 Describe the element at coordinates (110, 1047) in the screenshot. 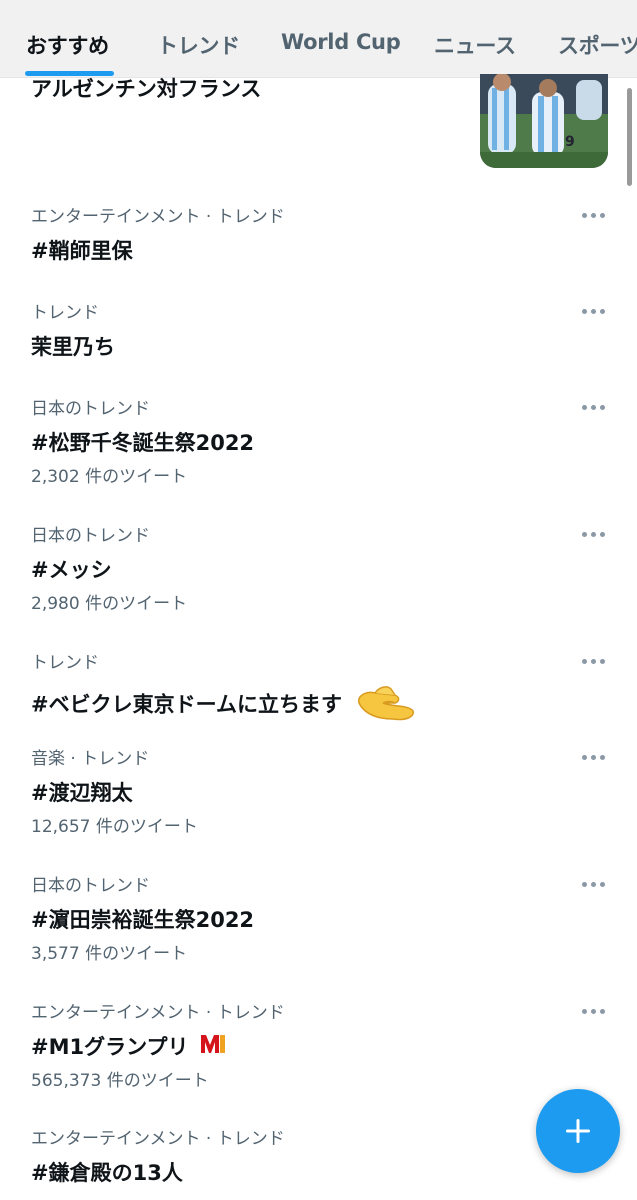

I see `trend-title: #M1グランプリ` at that location.